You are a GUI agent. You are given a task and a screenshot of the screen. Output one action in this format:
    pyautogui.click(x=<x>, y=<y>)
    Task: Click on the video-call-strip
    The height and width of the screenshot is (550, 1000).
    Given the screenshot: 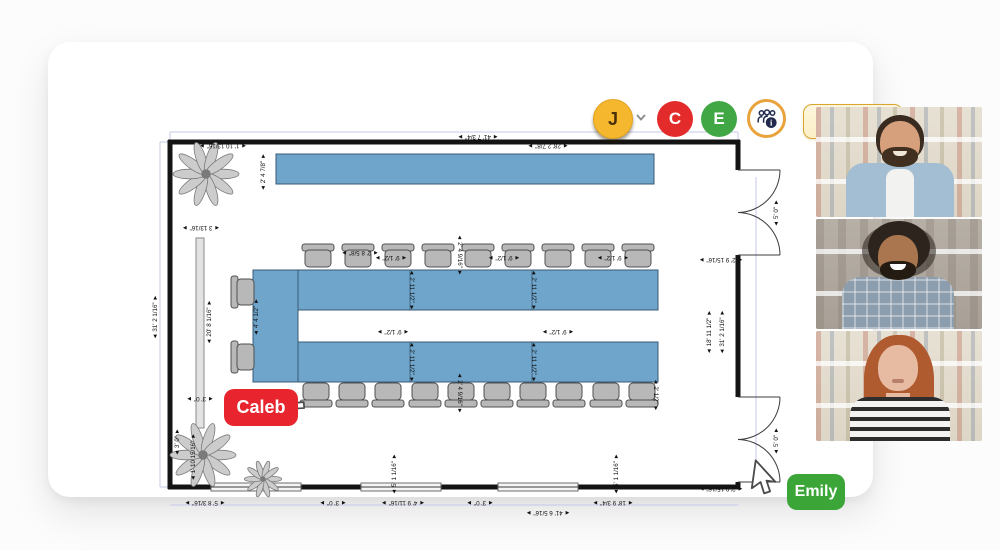 What is the action you would take?
    pyautogui.click(x=899, y=275)
    